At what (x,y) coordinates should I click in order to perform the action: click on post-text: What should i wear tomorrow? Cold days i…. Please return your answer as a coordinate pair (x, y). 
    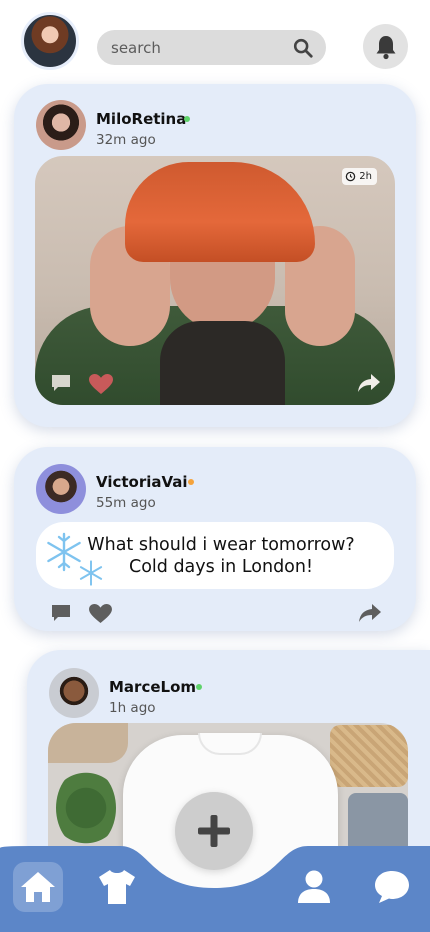
    Looking at the image, I should click on (220, 556).